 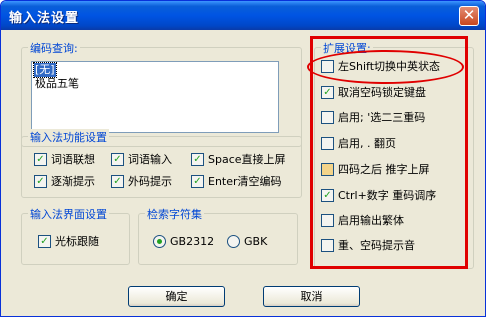 What do you see at coordinates (256, 241) in the screenshot?
I see `radio-label: GBK` at bounding box center [256, 241].